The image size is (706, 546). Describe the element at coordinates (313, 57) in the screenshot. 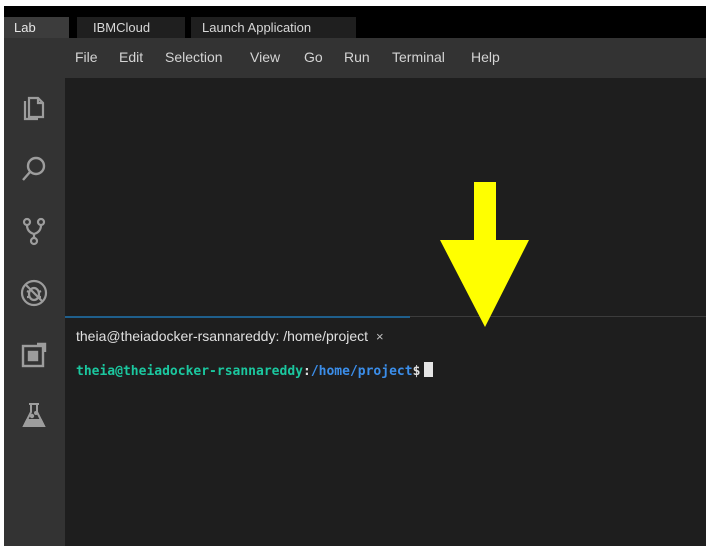

I see `menu-go: Go` at that location.